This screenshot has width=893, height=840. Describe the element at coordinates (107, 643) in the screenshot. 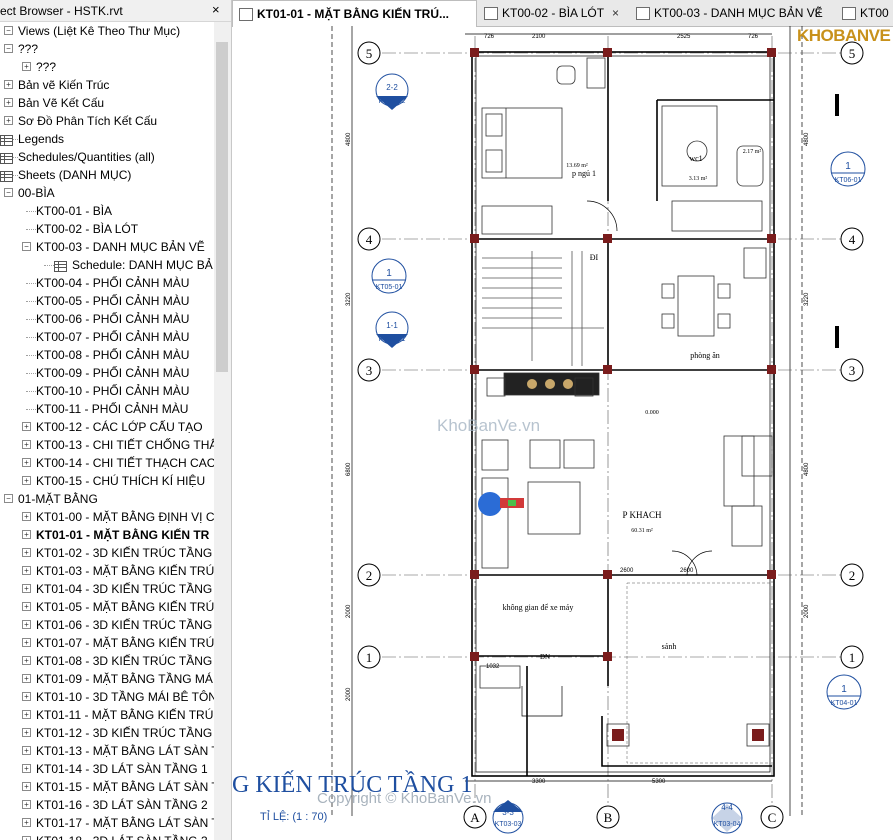

I see `browser-item: + KT01-07 - MẶT BẰNG KIẾN TRÚC` at that location.